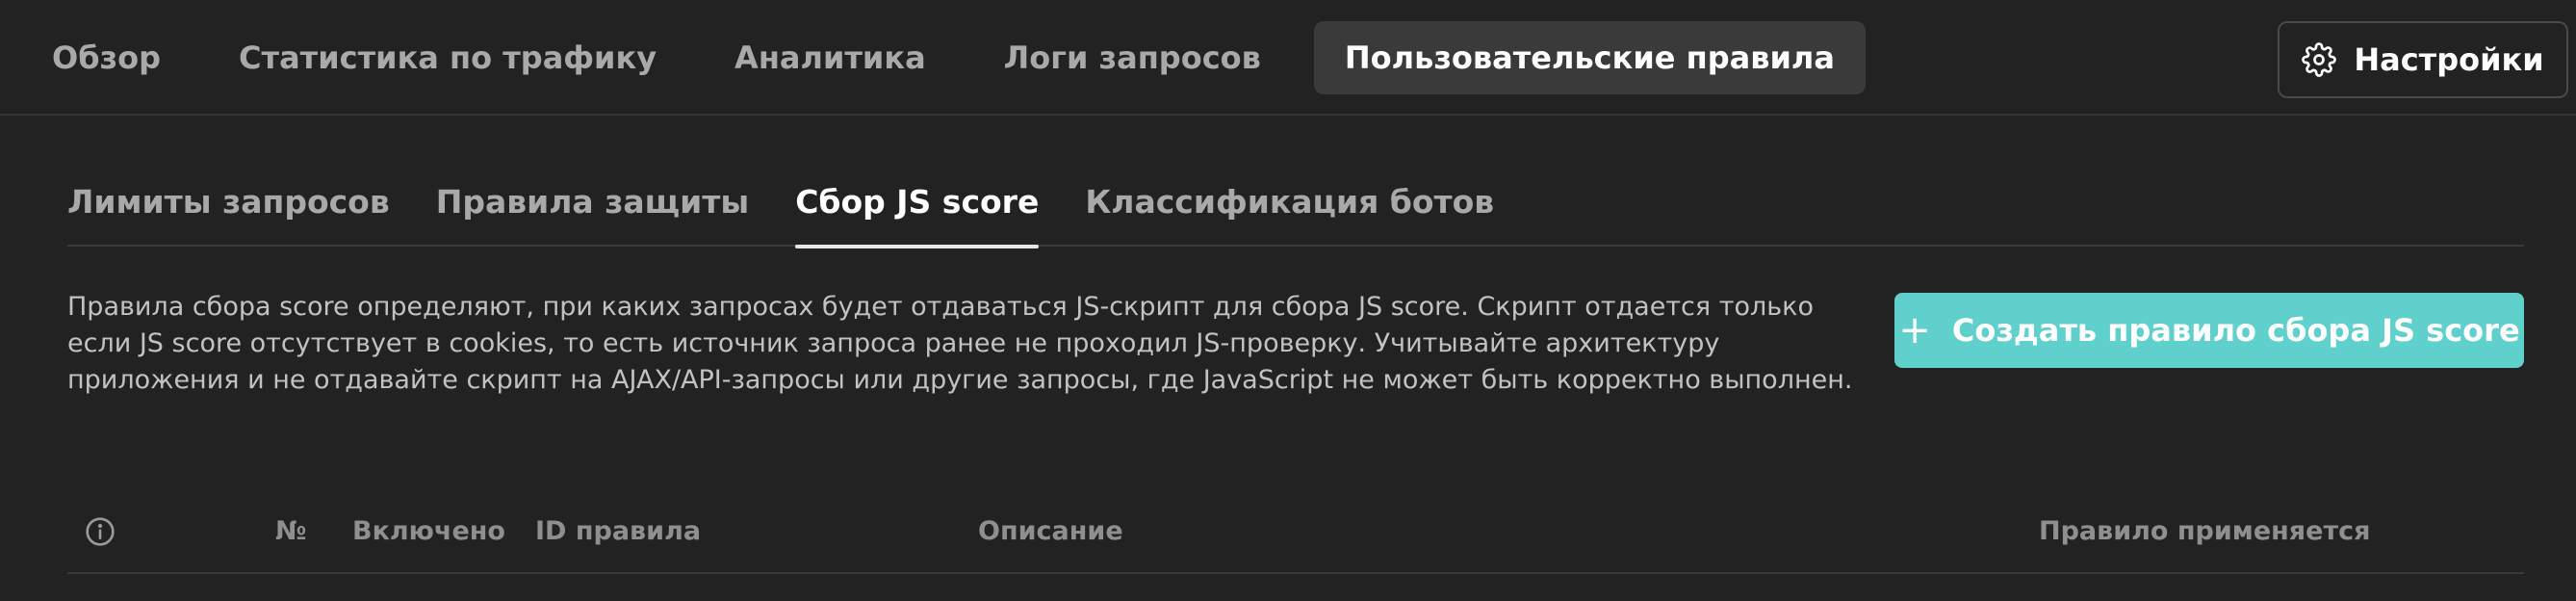  I want to click on subtab-protection-rules: Правила защиты, so click(592, 206).